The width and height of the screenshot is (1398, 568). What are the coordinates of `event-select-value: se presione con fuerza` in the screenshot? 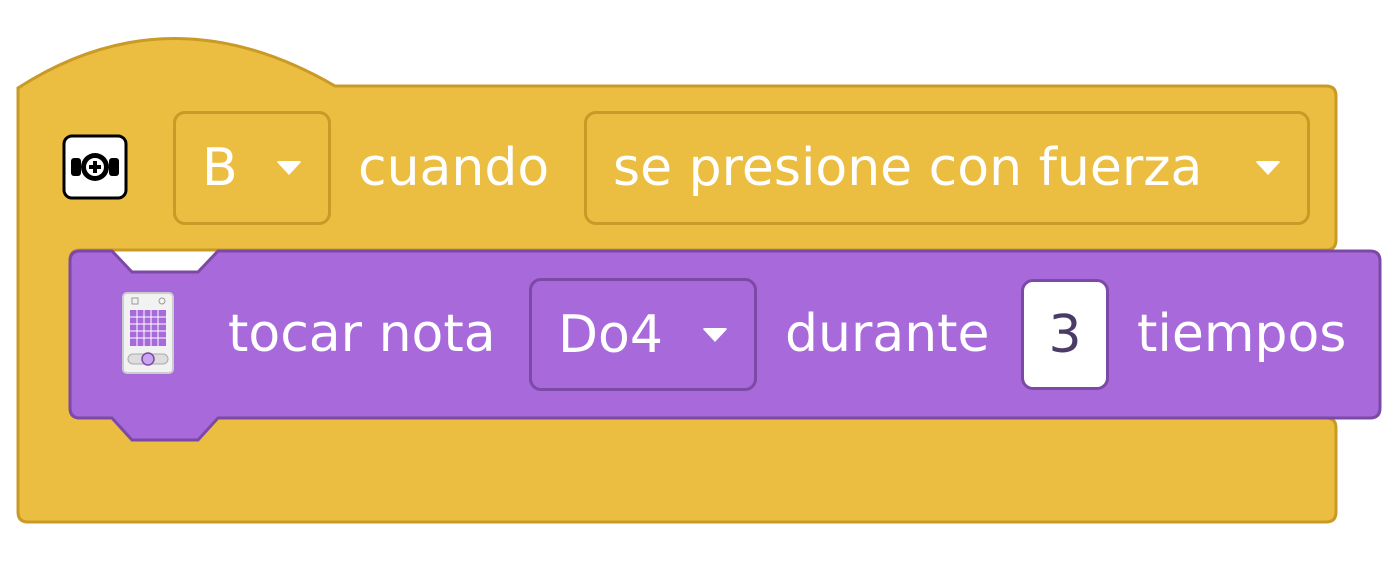 It's located at (908, 168).